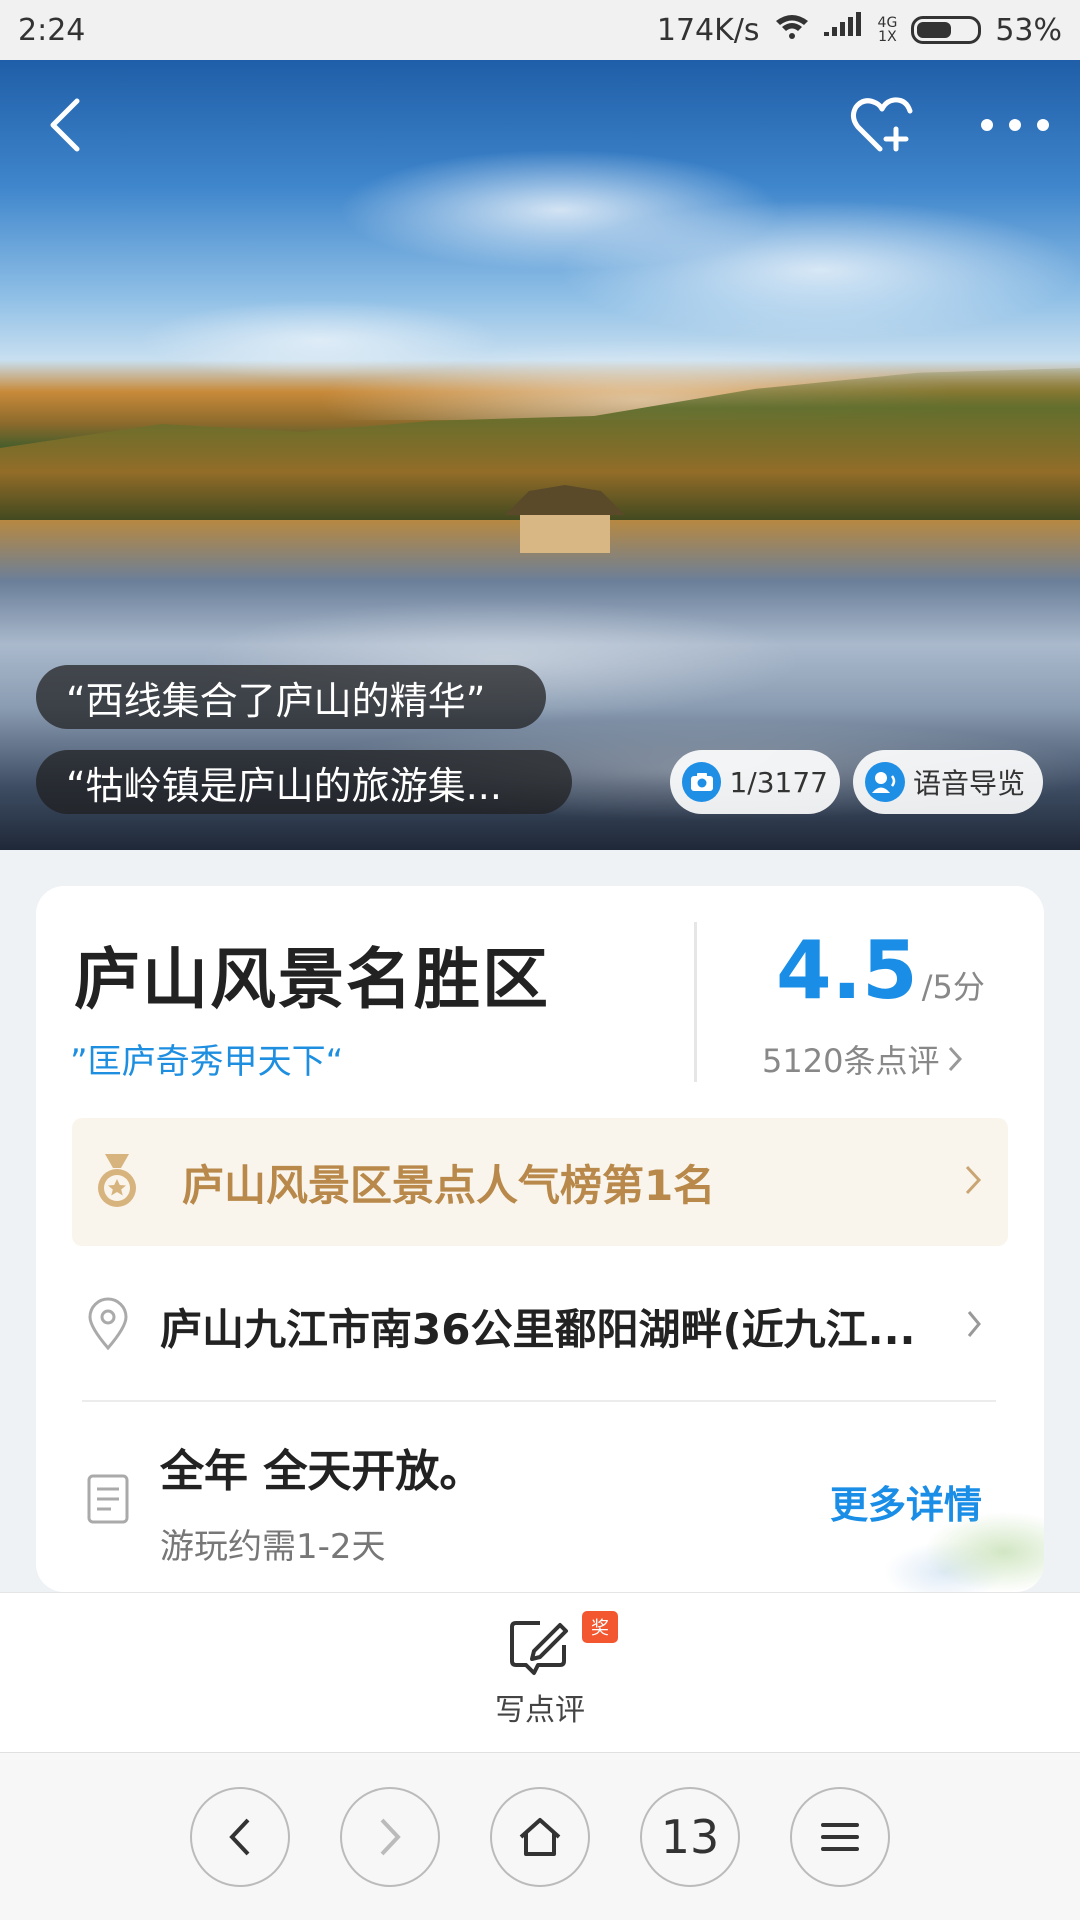 This screenshot has width=1080, height=1920. I want to click on status-bar: 2:24 174K/s 4G 1X 53%, so click(540, 30).